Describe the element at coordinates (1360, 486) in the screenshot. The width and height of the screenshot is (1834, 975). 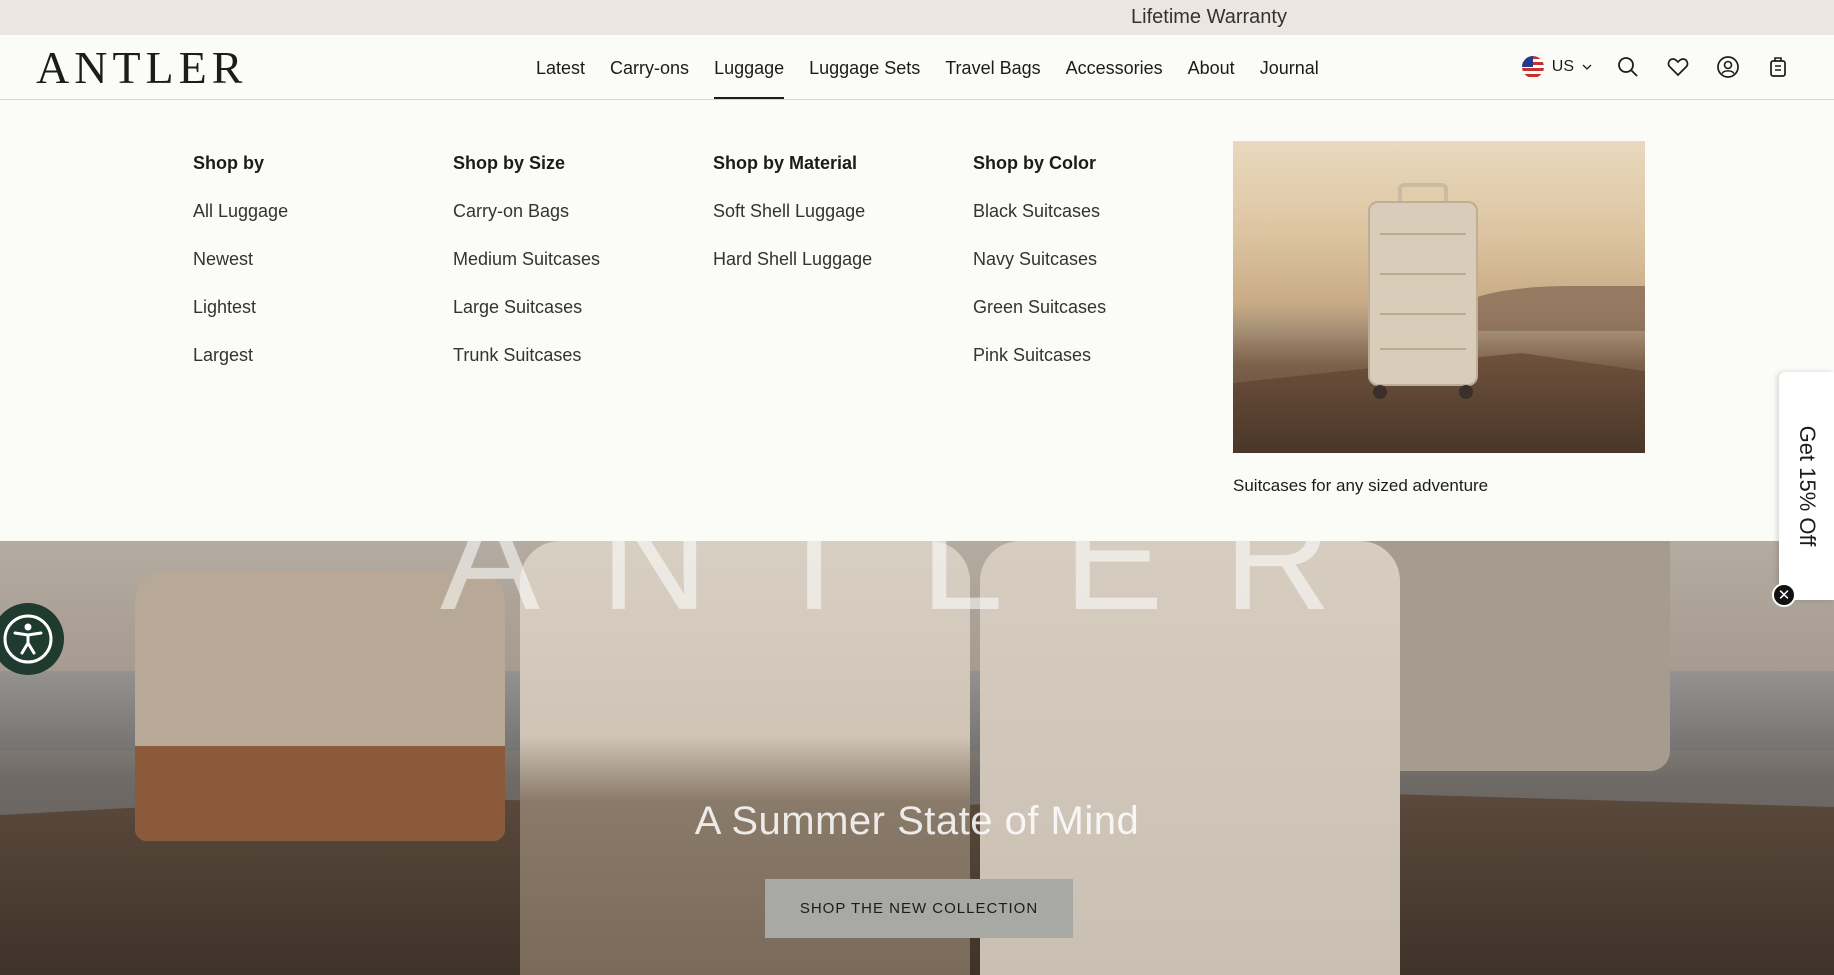
I see `promo-caption: Suitcases for any sized adventure` at that location.